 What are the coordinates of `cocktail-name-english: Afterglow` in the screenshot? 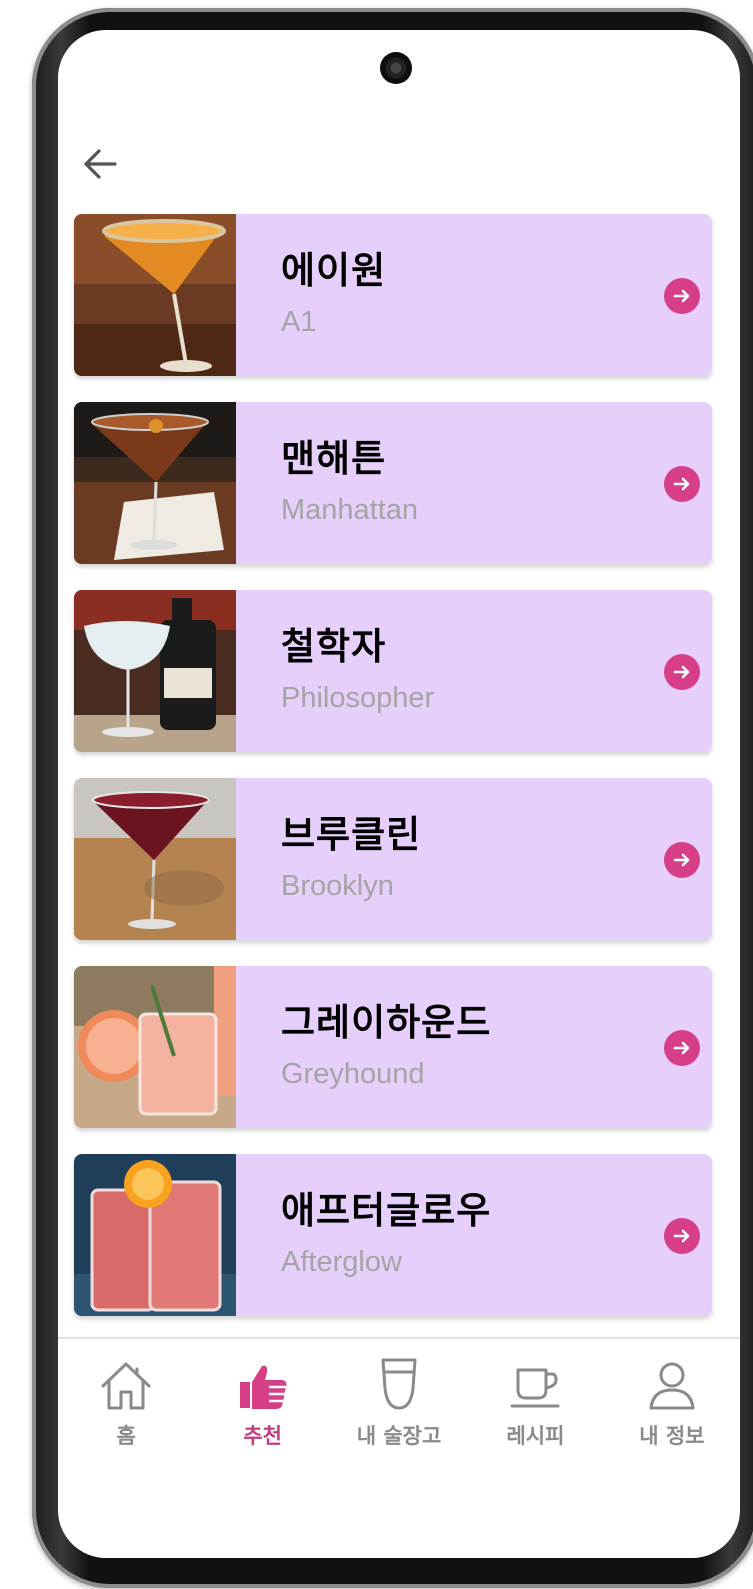 It's located at (341, 1262).